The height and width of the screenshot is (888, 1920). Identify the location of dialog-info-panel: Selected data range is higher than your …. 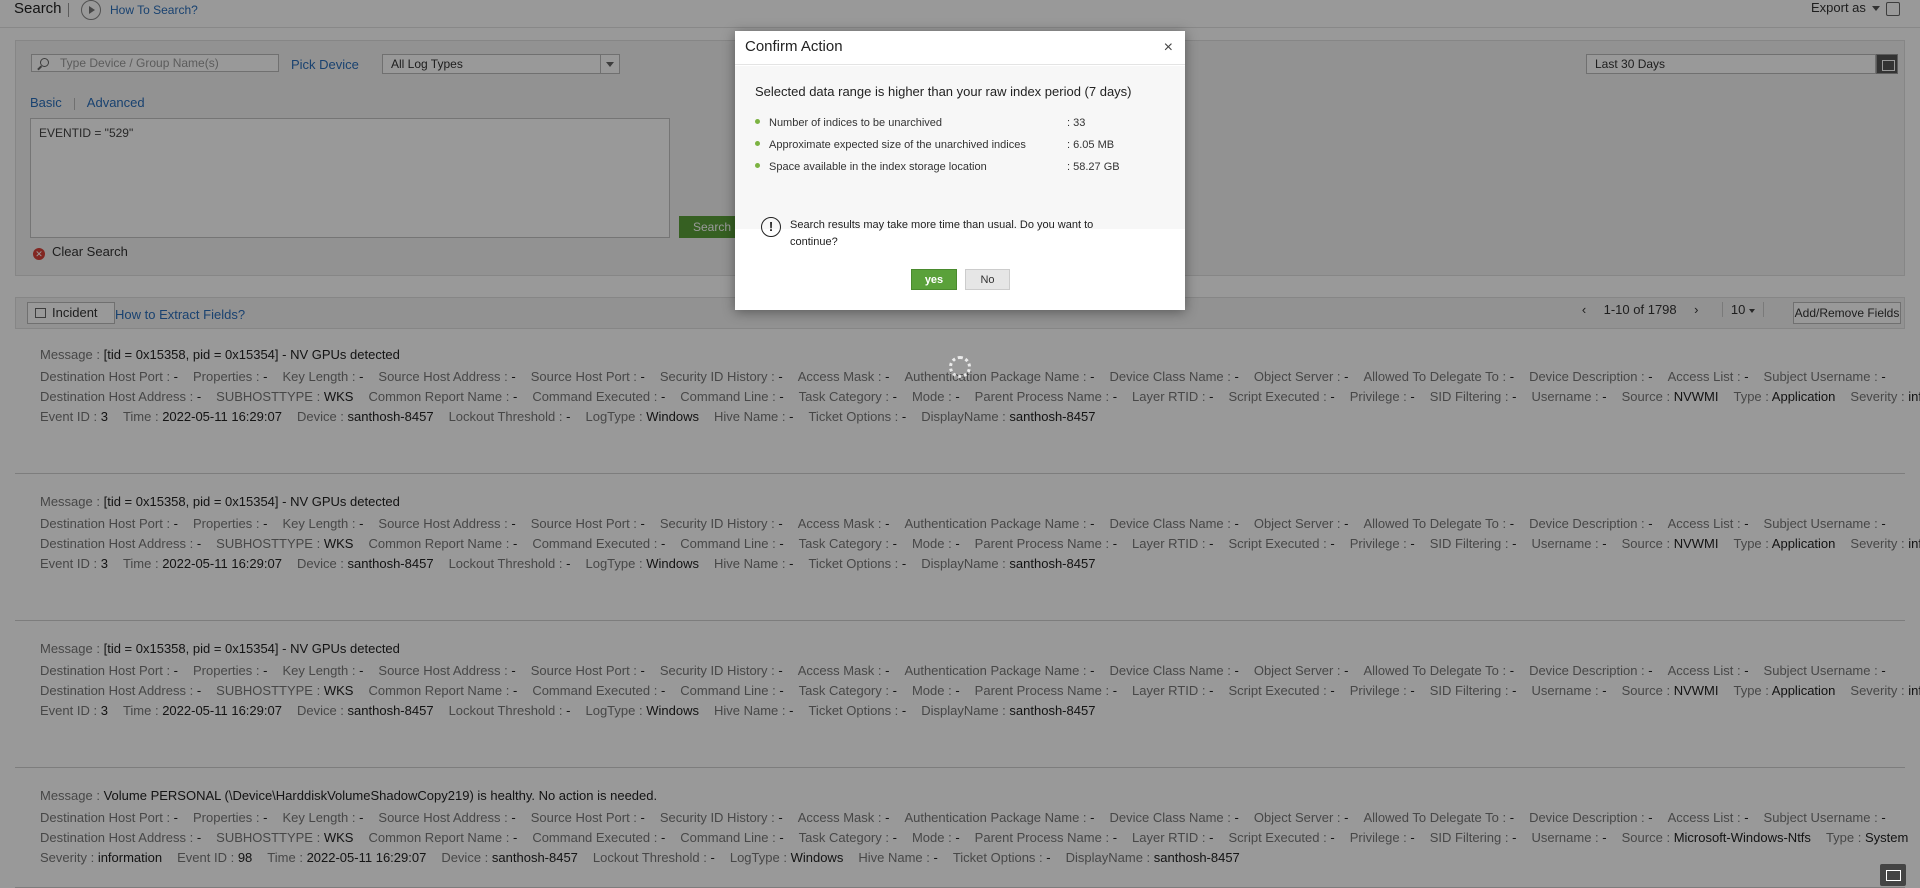
(960, 147).